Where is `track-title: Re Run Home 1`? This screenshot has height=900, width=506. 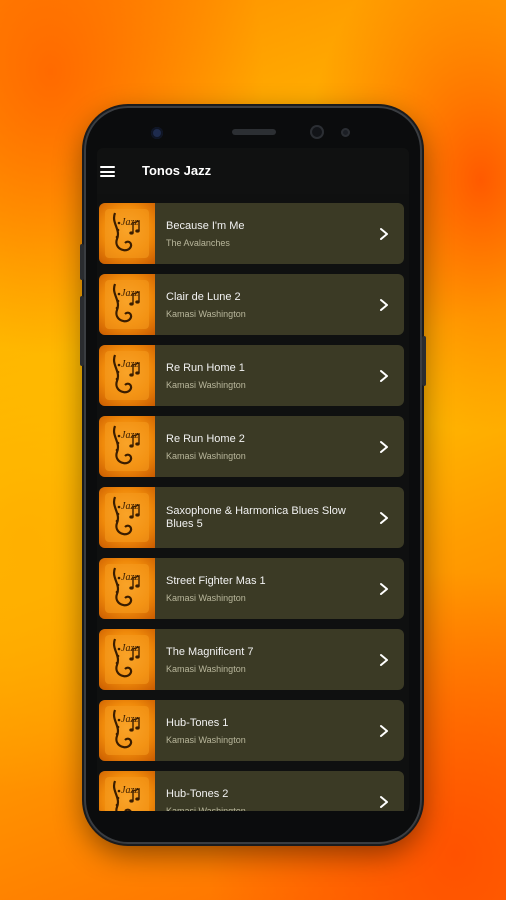 track-title: Re Run Home 1 is located at coordinates (205, 367).